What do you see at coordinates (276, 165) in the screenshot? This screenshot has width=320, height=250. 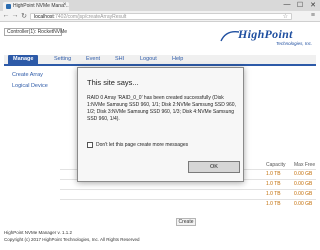 I see `column-header-capacity: Capacity` at bounding box center [276, 165].